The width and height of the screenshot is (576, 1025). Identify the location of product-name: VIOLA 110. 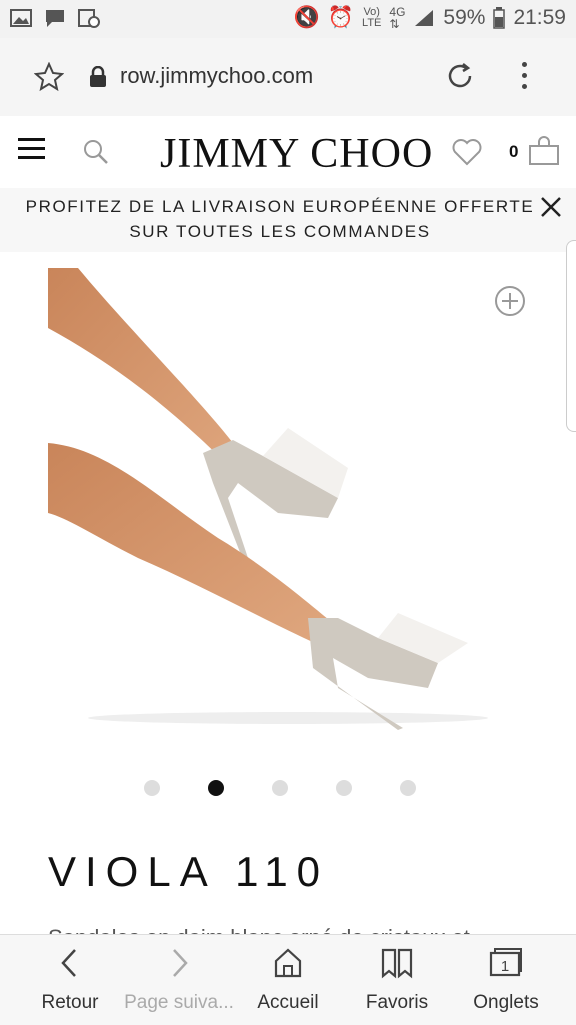
(189, 871).